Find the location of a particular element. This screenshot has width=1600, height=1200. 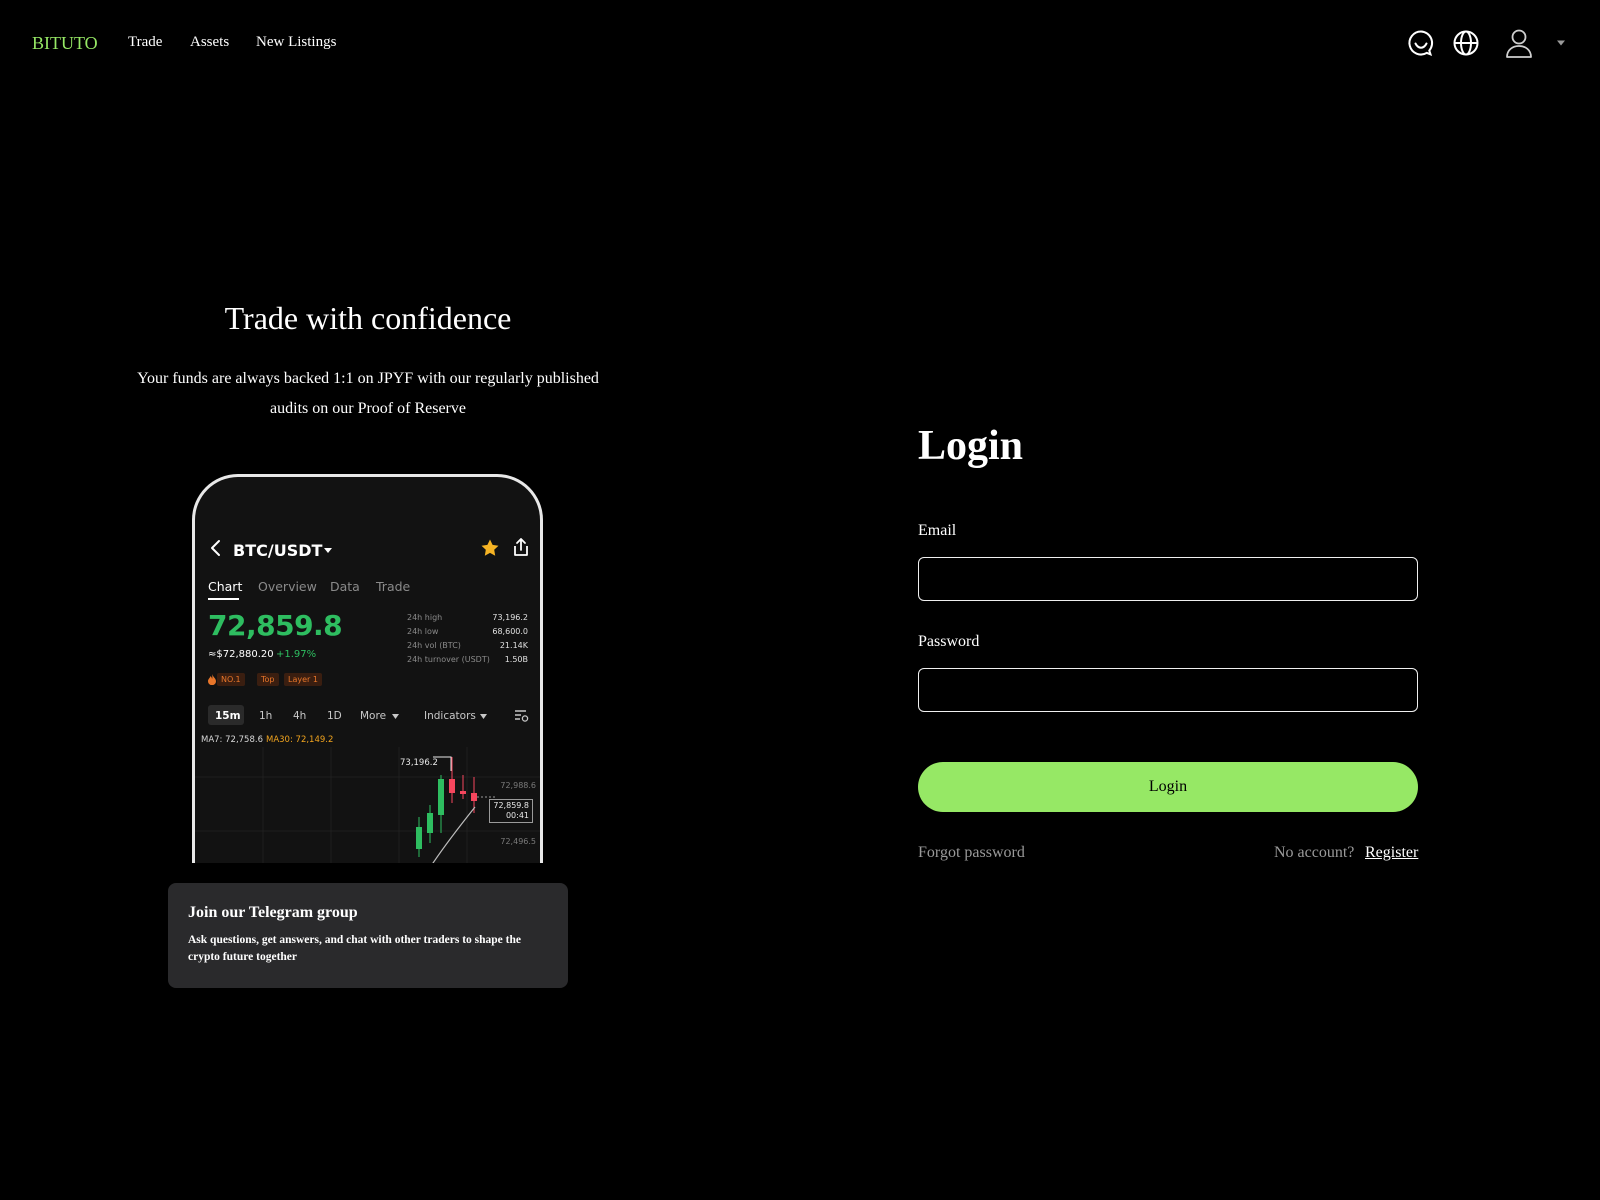

email-field is located at coordinates (1168, 579).